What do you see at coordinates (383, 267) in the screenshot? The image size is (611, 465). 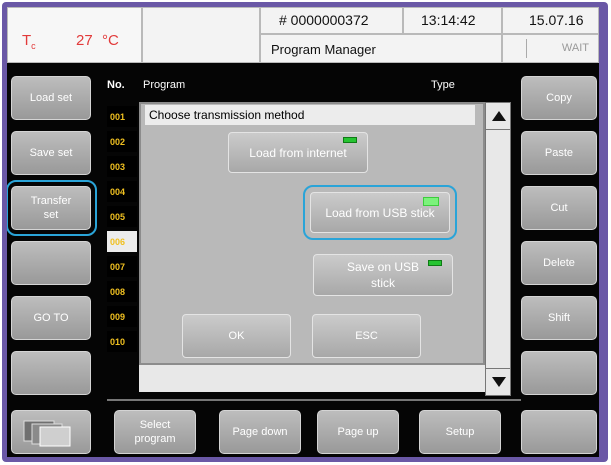 I see `save-on-usb-label-line1: Save on USB` at bounding box center [383, 267].